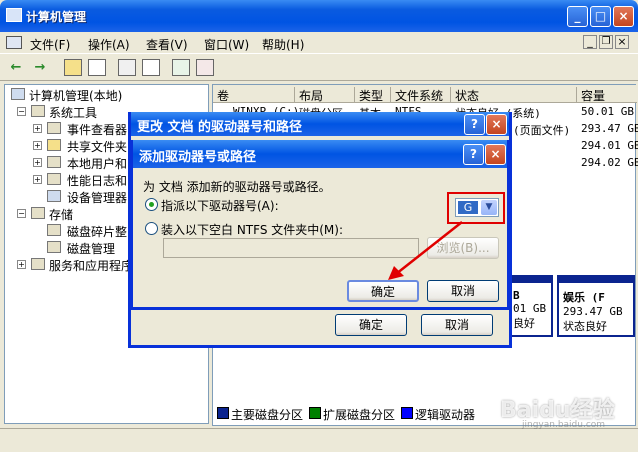 This screenshot has width=638, height=452. What do you see at coordinates (97, 231) in the screenshot?
I see `tree-defrag: 磁盘碎片整` at bounding box center [97, 231].